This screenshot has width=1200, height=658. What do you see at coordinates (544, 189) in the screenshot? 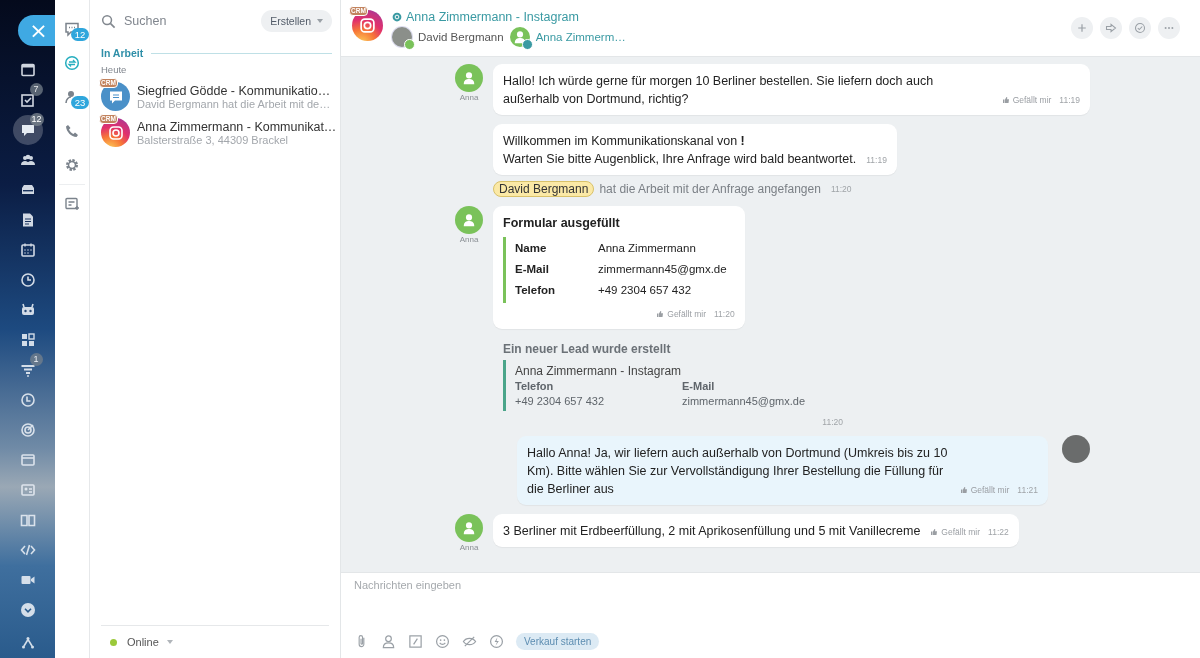
I see `user-chip: David Bergmann` at bounding box center [544, 189].